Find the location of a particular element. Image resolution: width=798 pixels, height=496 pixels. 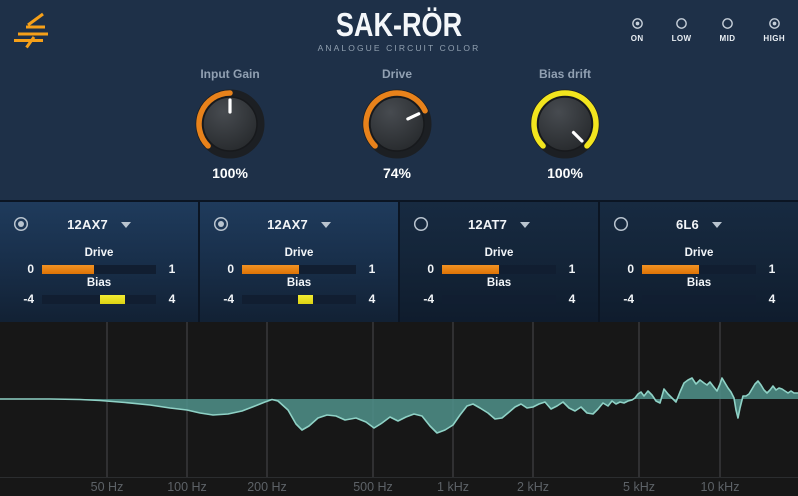

mode-label: ON is located at coordinates (637, 38).